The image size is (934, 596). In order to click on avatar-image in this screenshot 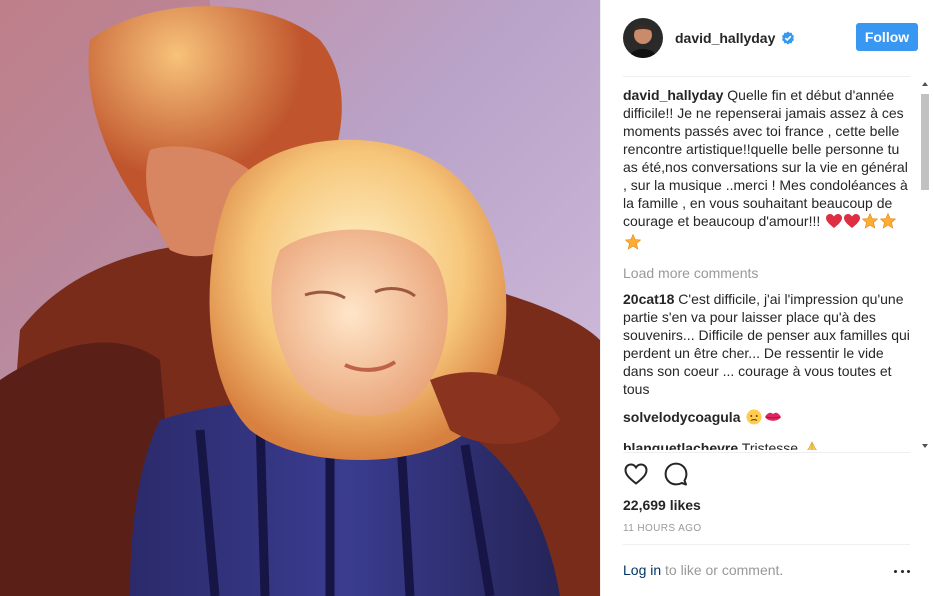, I will do `click(643, 38)`.